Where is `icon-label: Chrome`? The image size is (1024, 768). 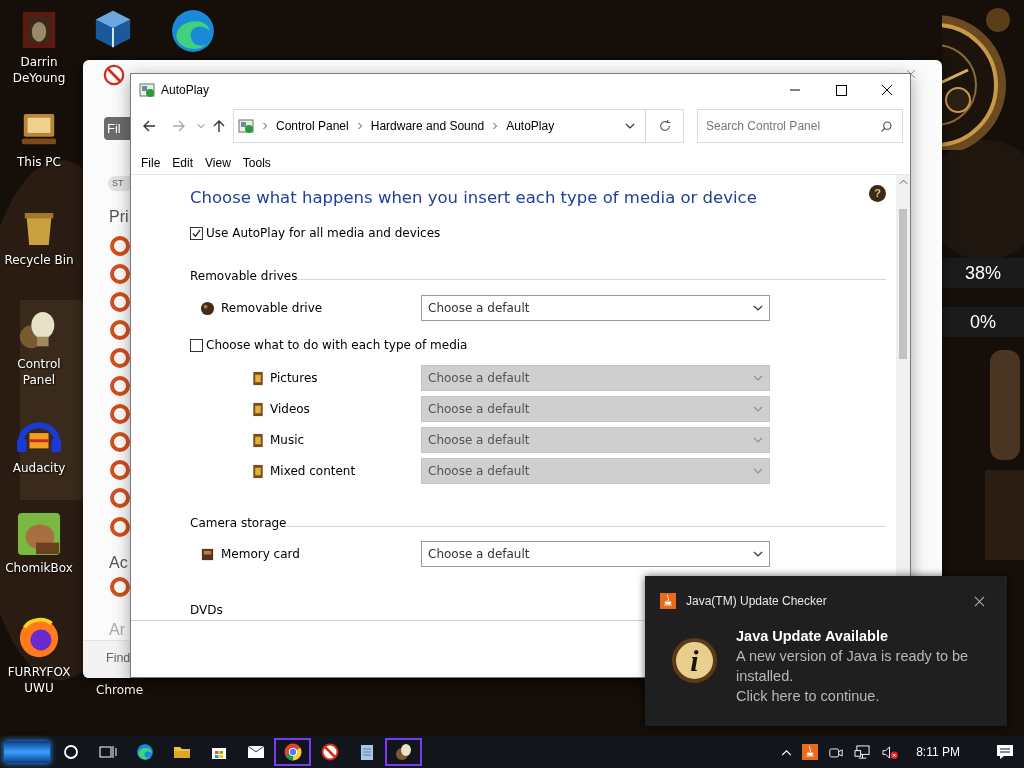 icon-label: Chrome is located at coordinates (120, 690).